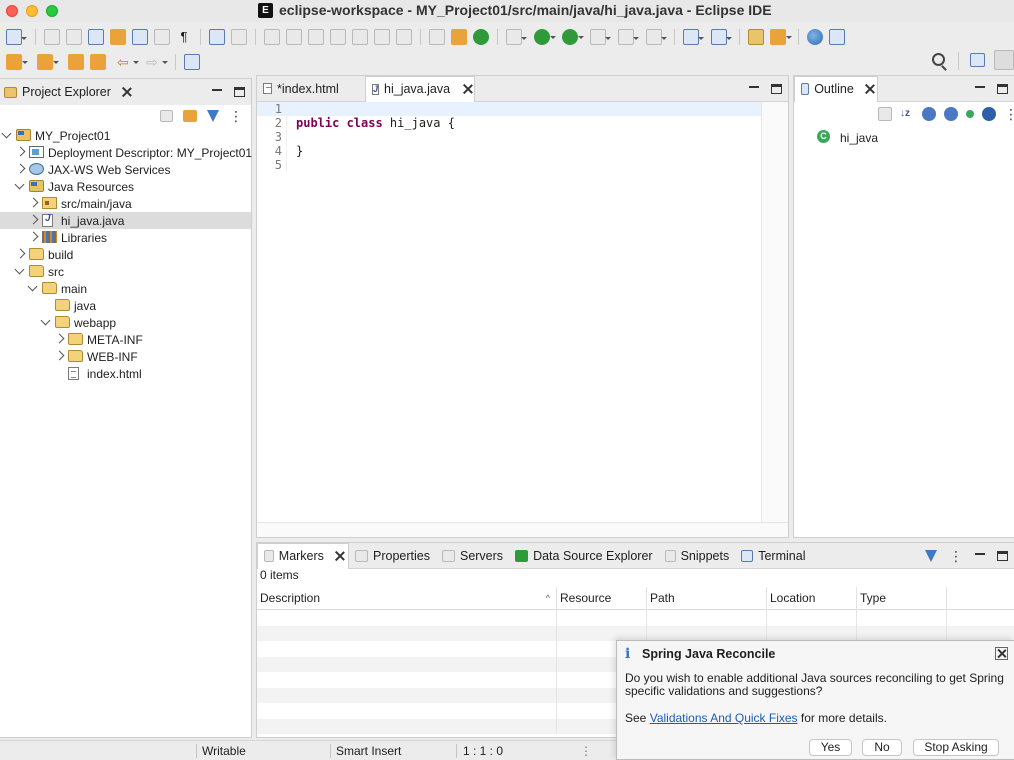 This screenshot has height=760, width=1014. Describe the element at coordinates (294, 36) in the screenshot. I see `suspend-icon` at that location.